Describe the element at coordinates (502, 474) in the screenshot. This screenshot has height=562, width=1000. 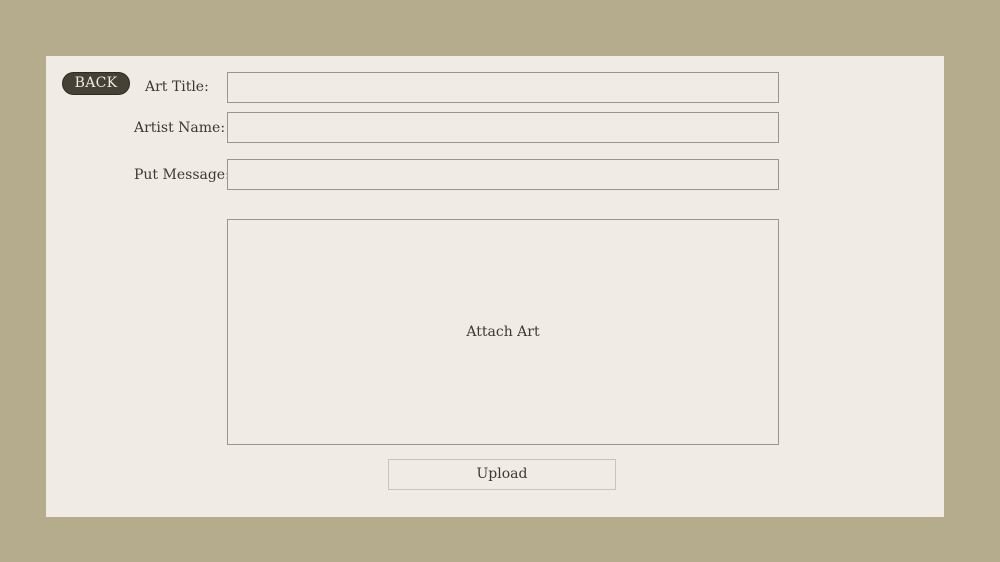
I see `upload-button: Upload` at that location.